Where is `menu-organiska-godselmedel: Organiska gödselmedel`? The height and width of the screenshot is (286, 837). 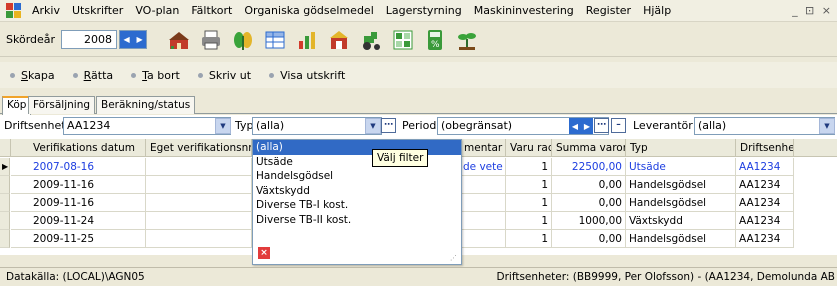
menu-organiska-godselmedel: Organiska gödselmedel is located at coordinates (308, 11).